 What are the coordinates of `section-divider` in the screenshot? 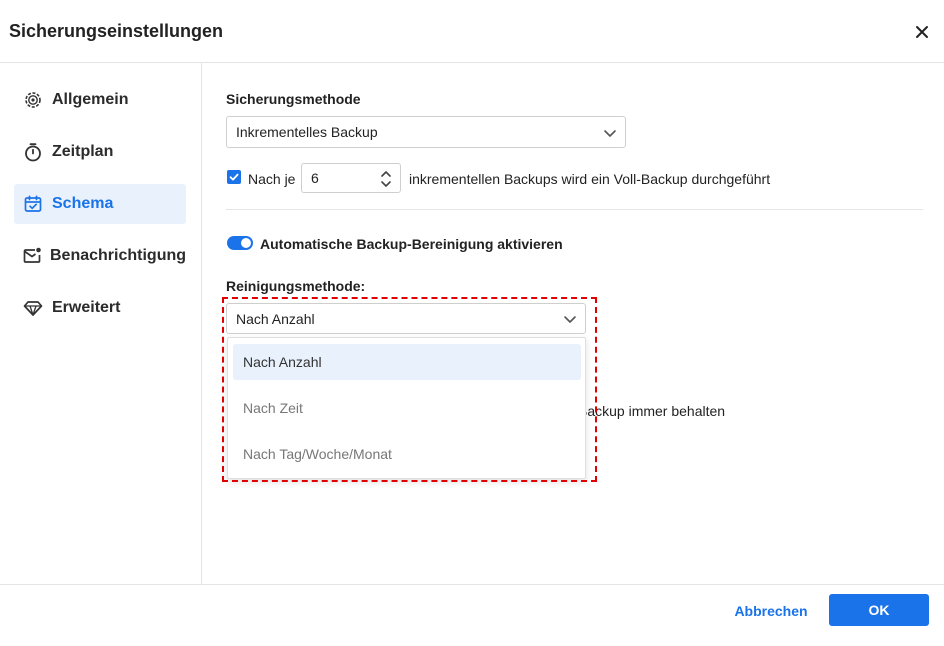 It's located at (574, 209).